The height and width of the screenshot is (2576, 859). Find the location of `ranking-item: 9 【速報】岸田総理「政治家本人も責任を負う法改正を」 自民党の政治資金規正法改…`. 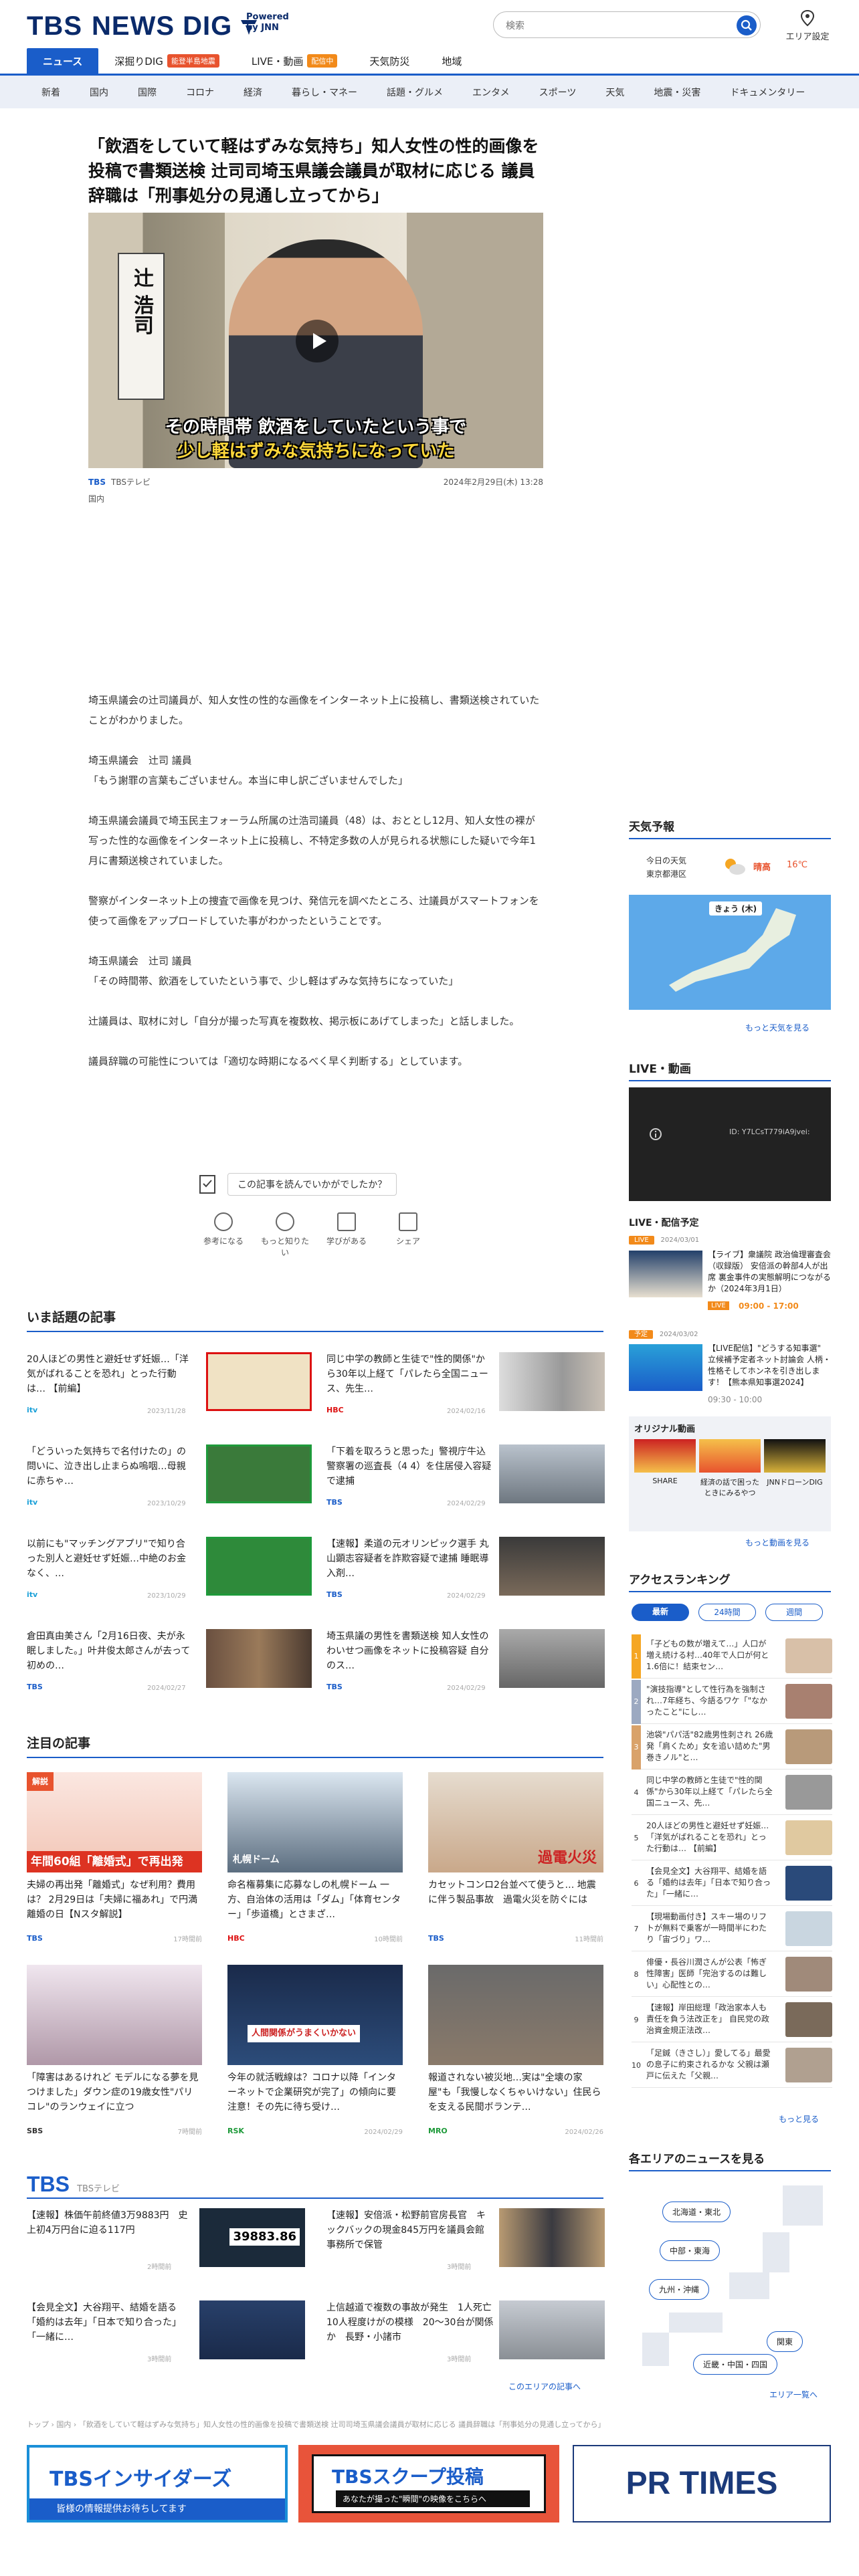

ranking-item: 9 【速報】岸田総理「政治家本人も責任を負う法改正を」 自民党の政治資金規正法改… is located at coordinates (732, 2020).